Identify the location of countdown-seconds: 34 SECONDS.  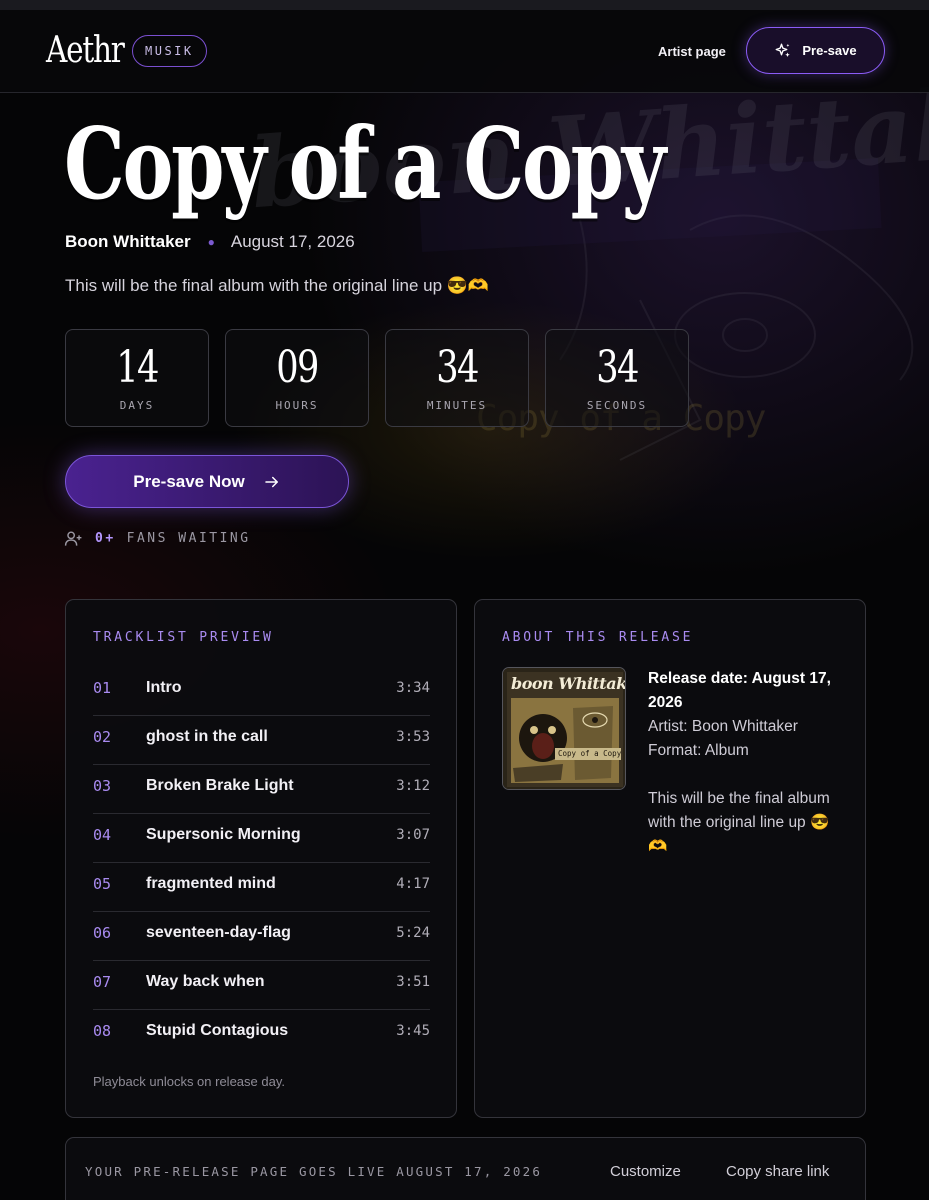
(617, 378).